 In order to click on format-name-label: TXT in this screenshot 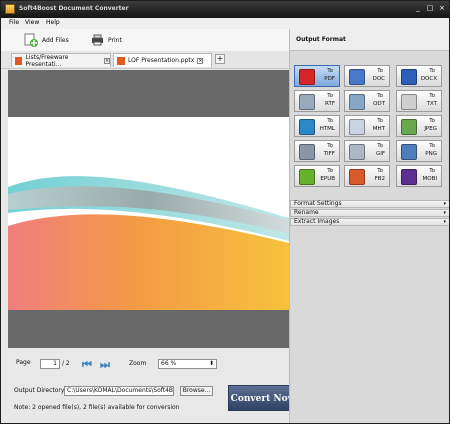, I will do `click(431, 104)`.